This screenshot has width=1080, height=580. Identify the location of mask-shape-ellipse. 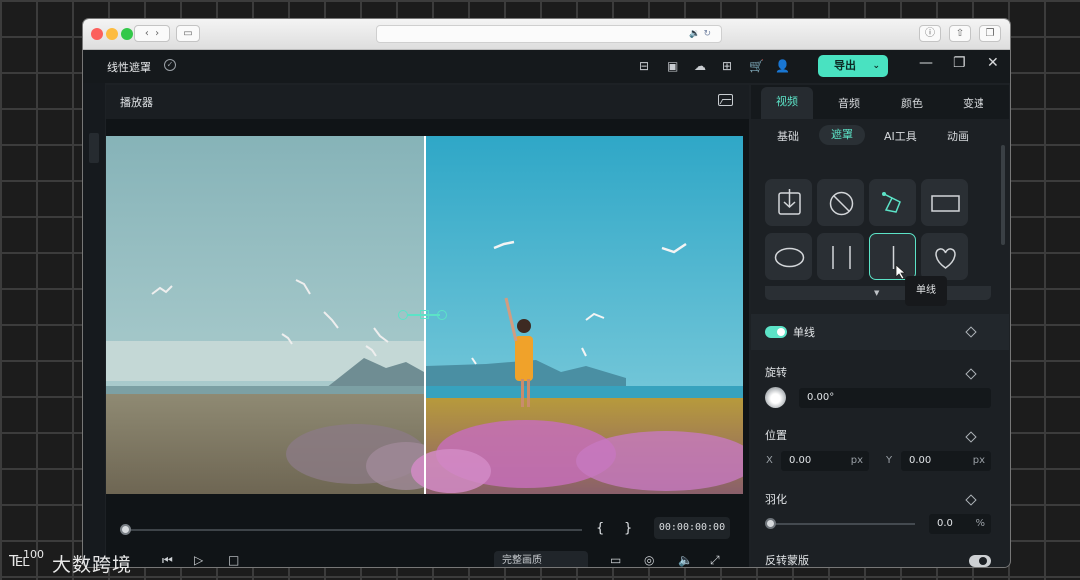
(788, 256).